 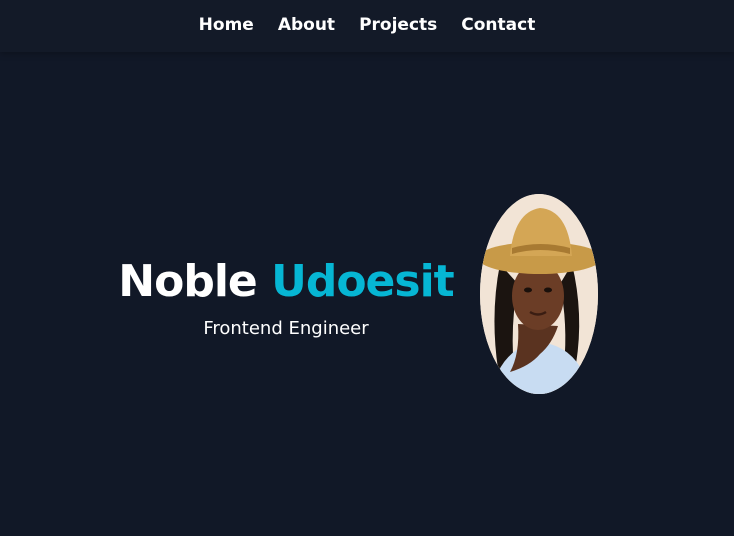 What do you see at coordinates (306, 25) in the screenshot?
I see `nav-link-about: About` at bounding box center [306, 25].